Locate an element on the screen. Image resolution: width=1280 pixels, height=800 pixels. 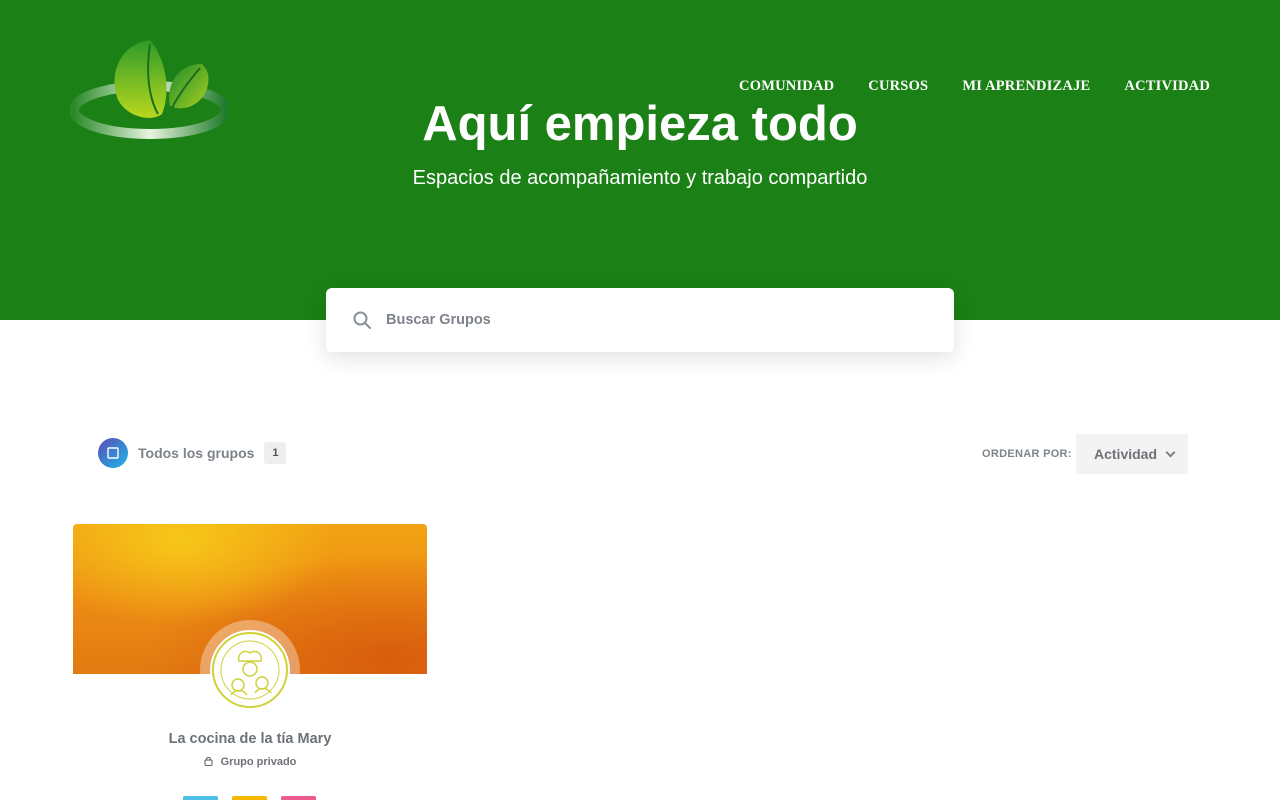
order-by-value: Actividad is located at coordinates (1126, 454).